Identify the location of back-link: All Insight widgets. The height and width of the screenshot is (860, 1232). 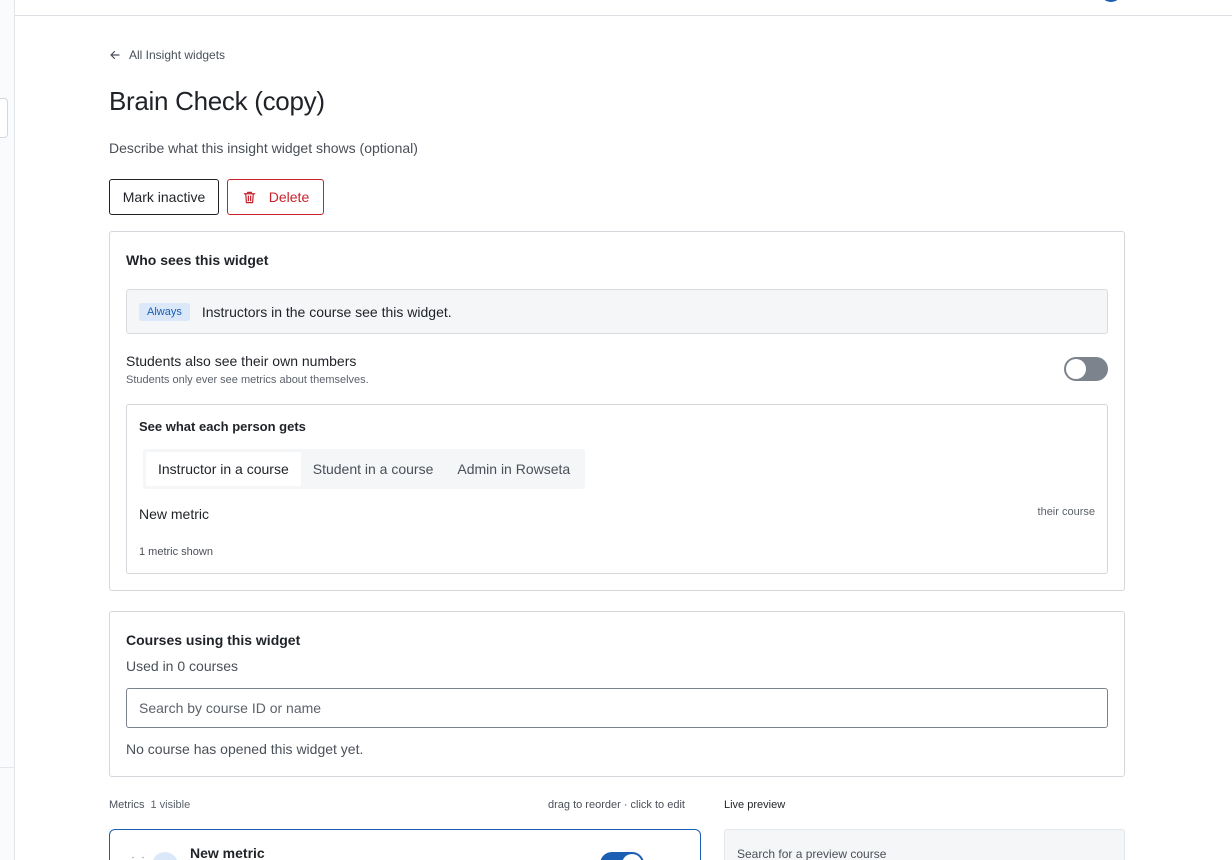
(167, 55).